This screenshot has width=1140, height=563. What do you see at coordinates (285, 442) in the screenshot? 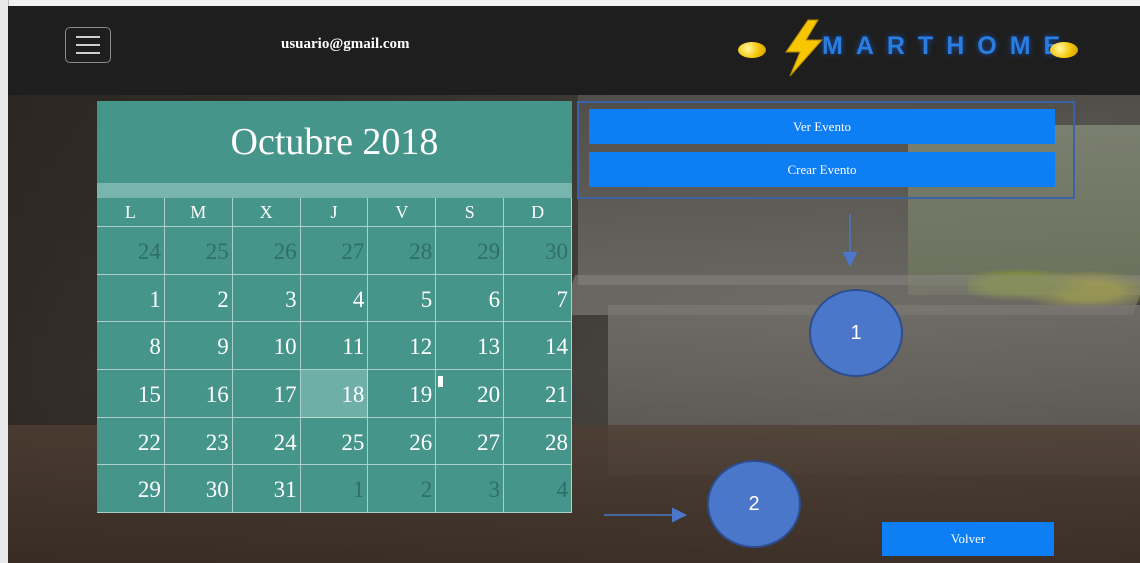
I see `calendar-day-number: 24` at bounding box center [285, 442].